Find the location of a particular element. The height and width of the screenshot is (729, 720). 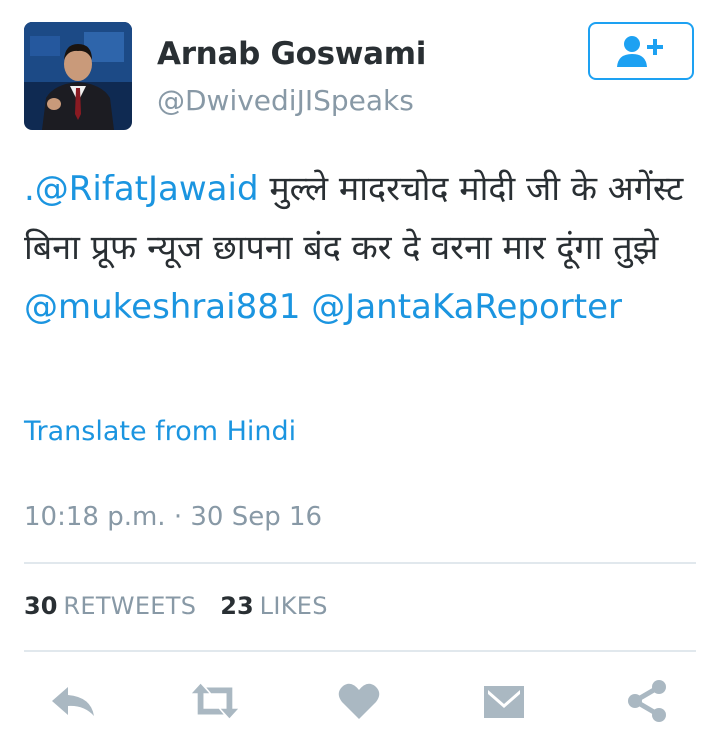

add-user-icon is located at coordinates (640, 51).